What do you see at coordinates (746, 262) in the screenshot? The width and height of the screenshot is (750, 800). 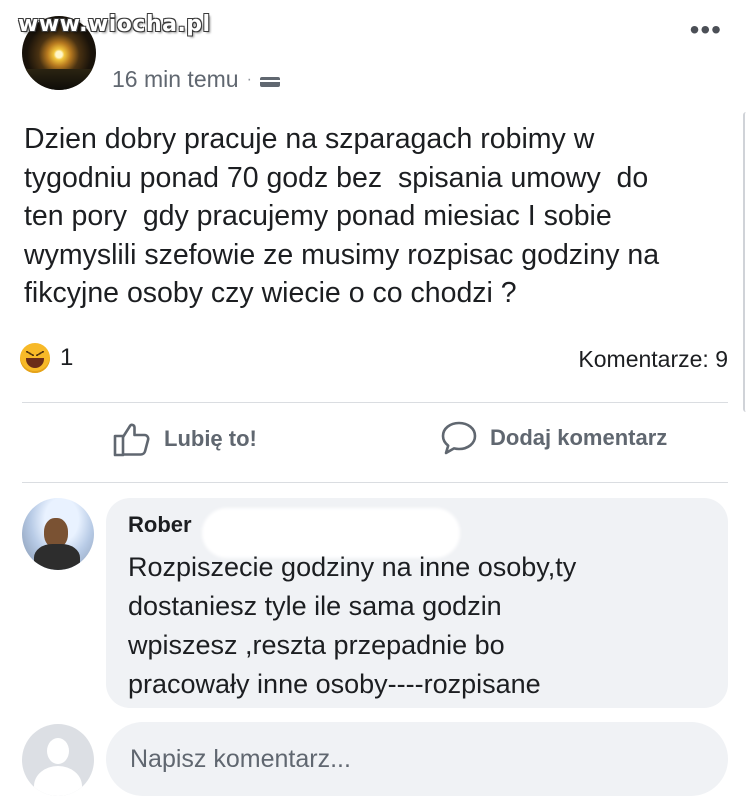 I see `scrollbar` at bounding box center [746, 262].